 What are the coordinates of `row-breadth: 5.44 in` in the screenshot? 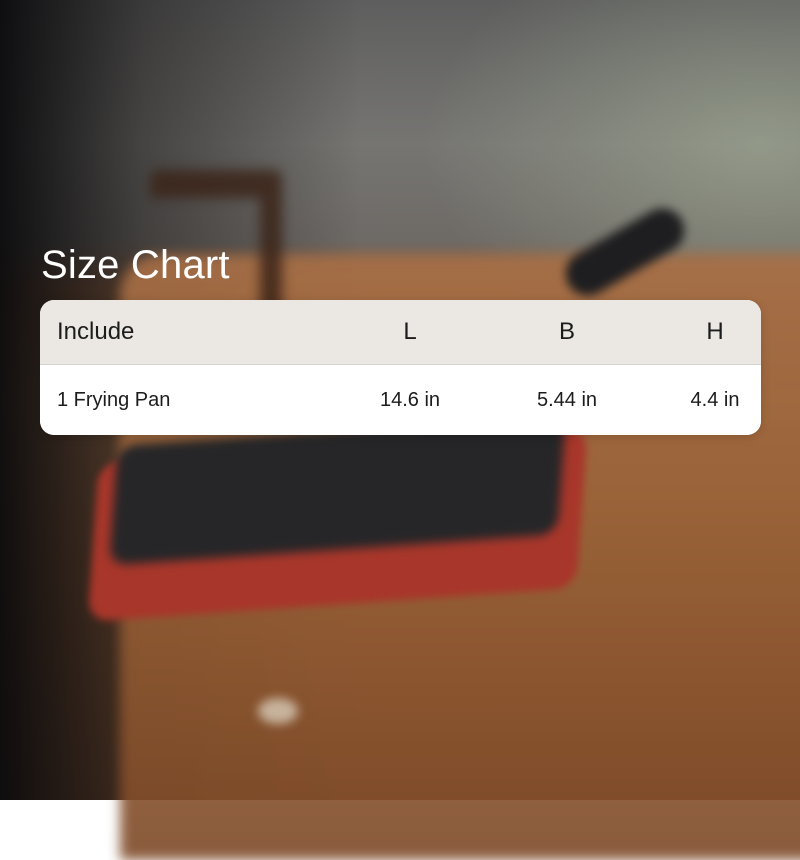 It's located at (567, 399).